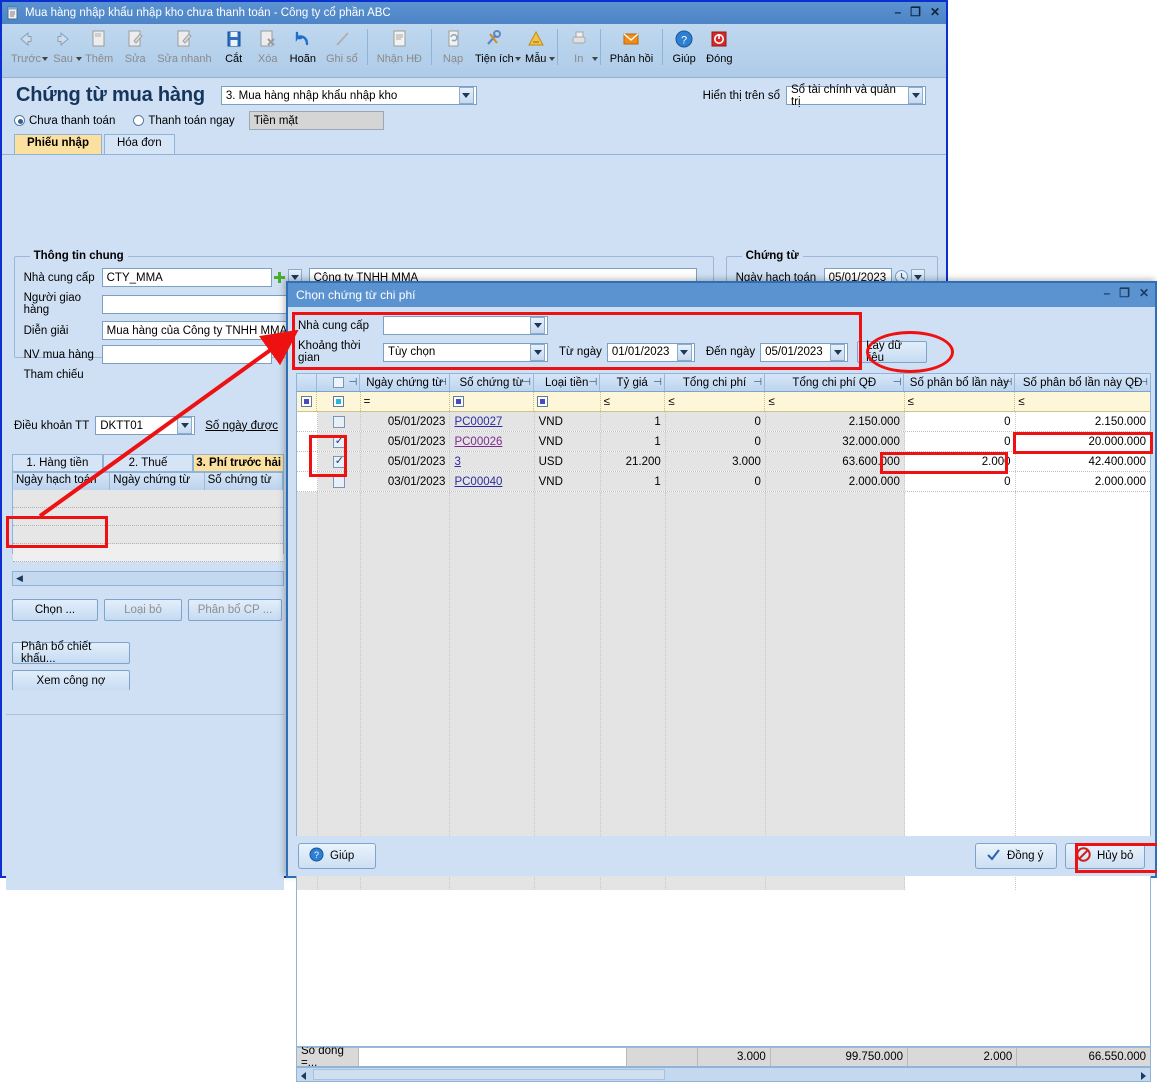 The width and height of the screenshot is (1157, 1083). I want to click on close-button: ✕, so click(935, 12).